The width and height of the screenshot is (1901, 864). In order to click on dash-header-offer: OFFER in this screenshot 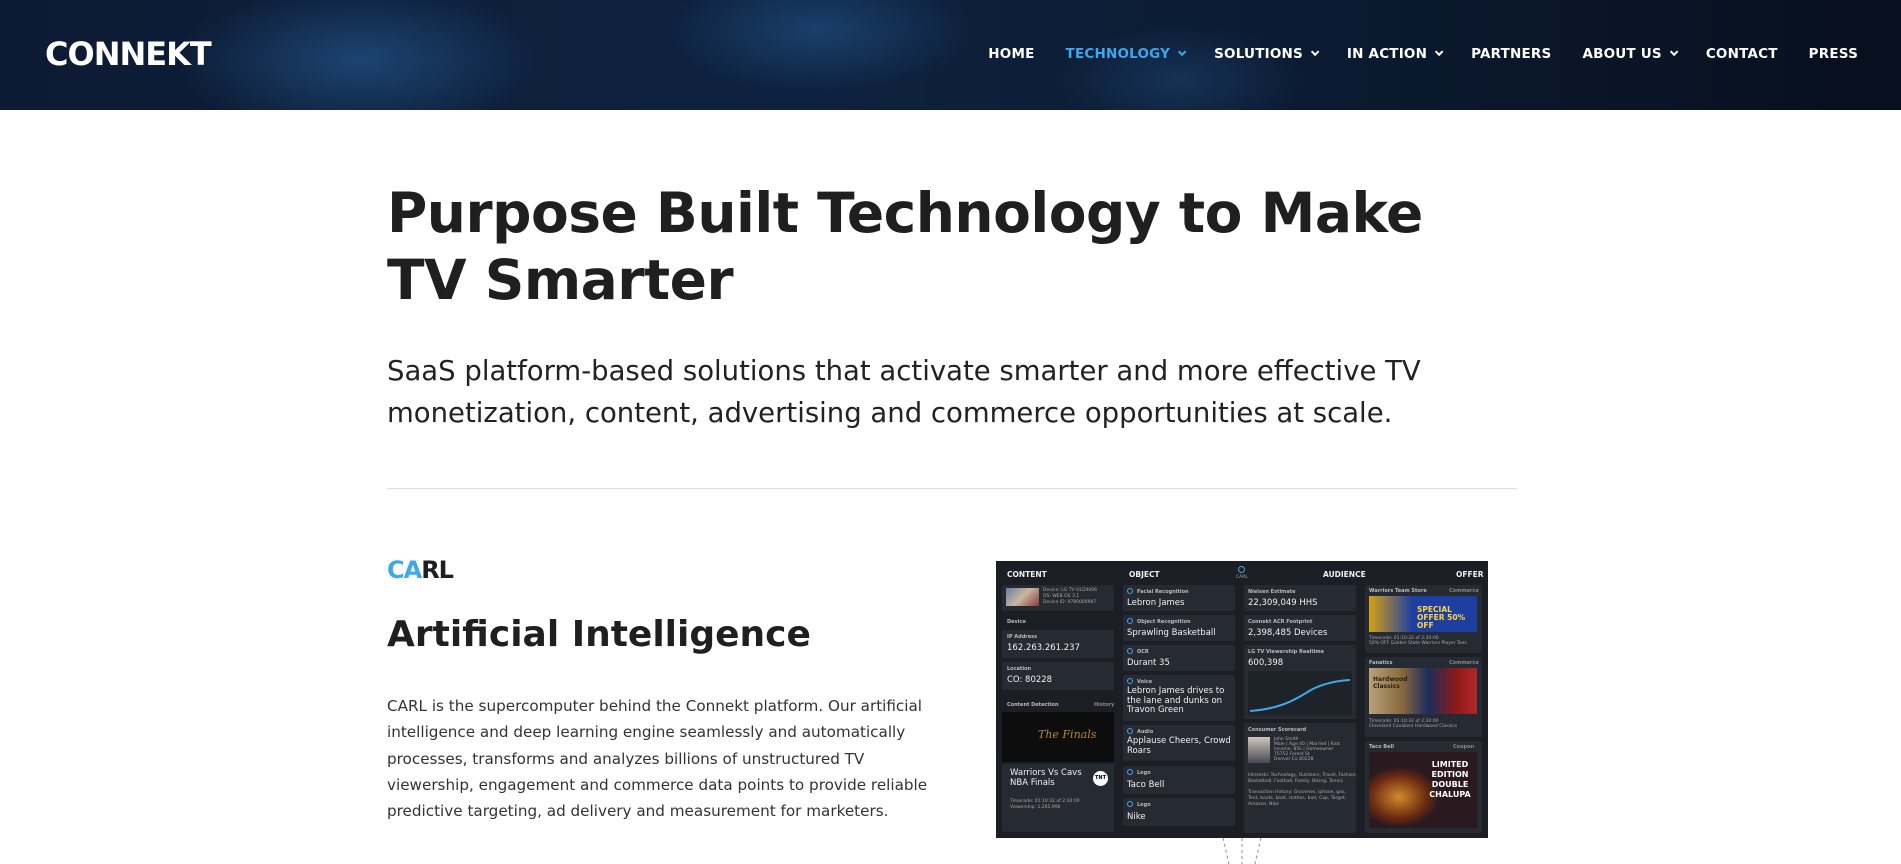, I will do `click(1470, 574)`.